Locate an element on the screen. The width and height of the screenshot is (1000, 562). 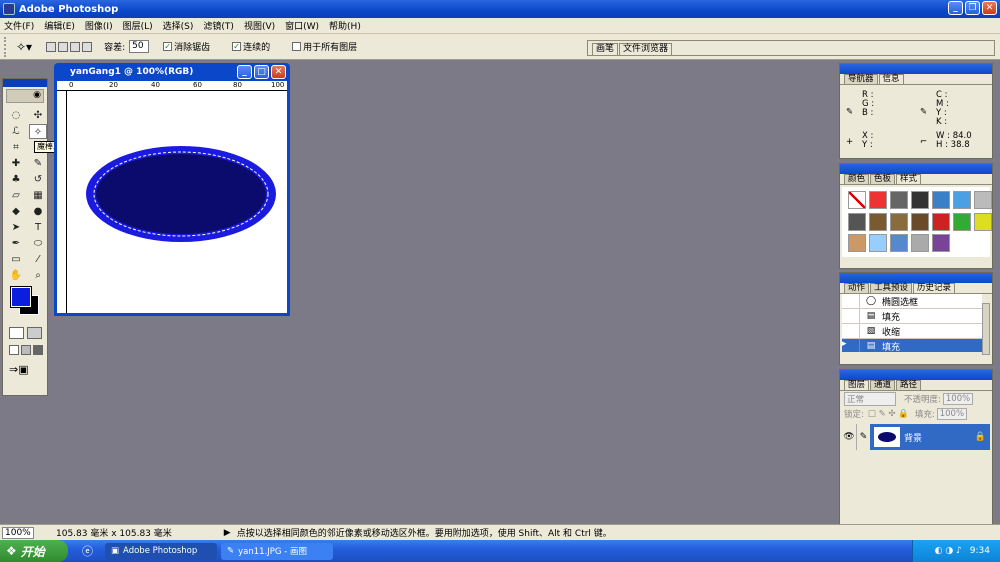
menu-layer: 图层(L) is located at coordinates (138, 25).